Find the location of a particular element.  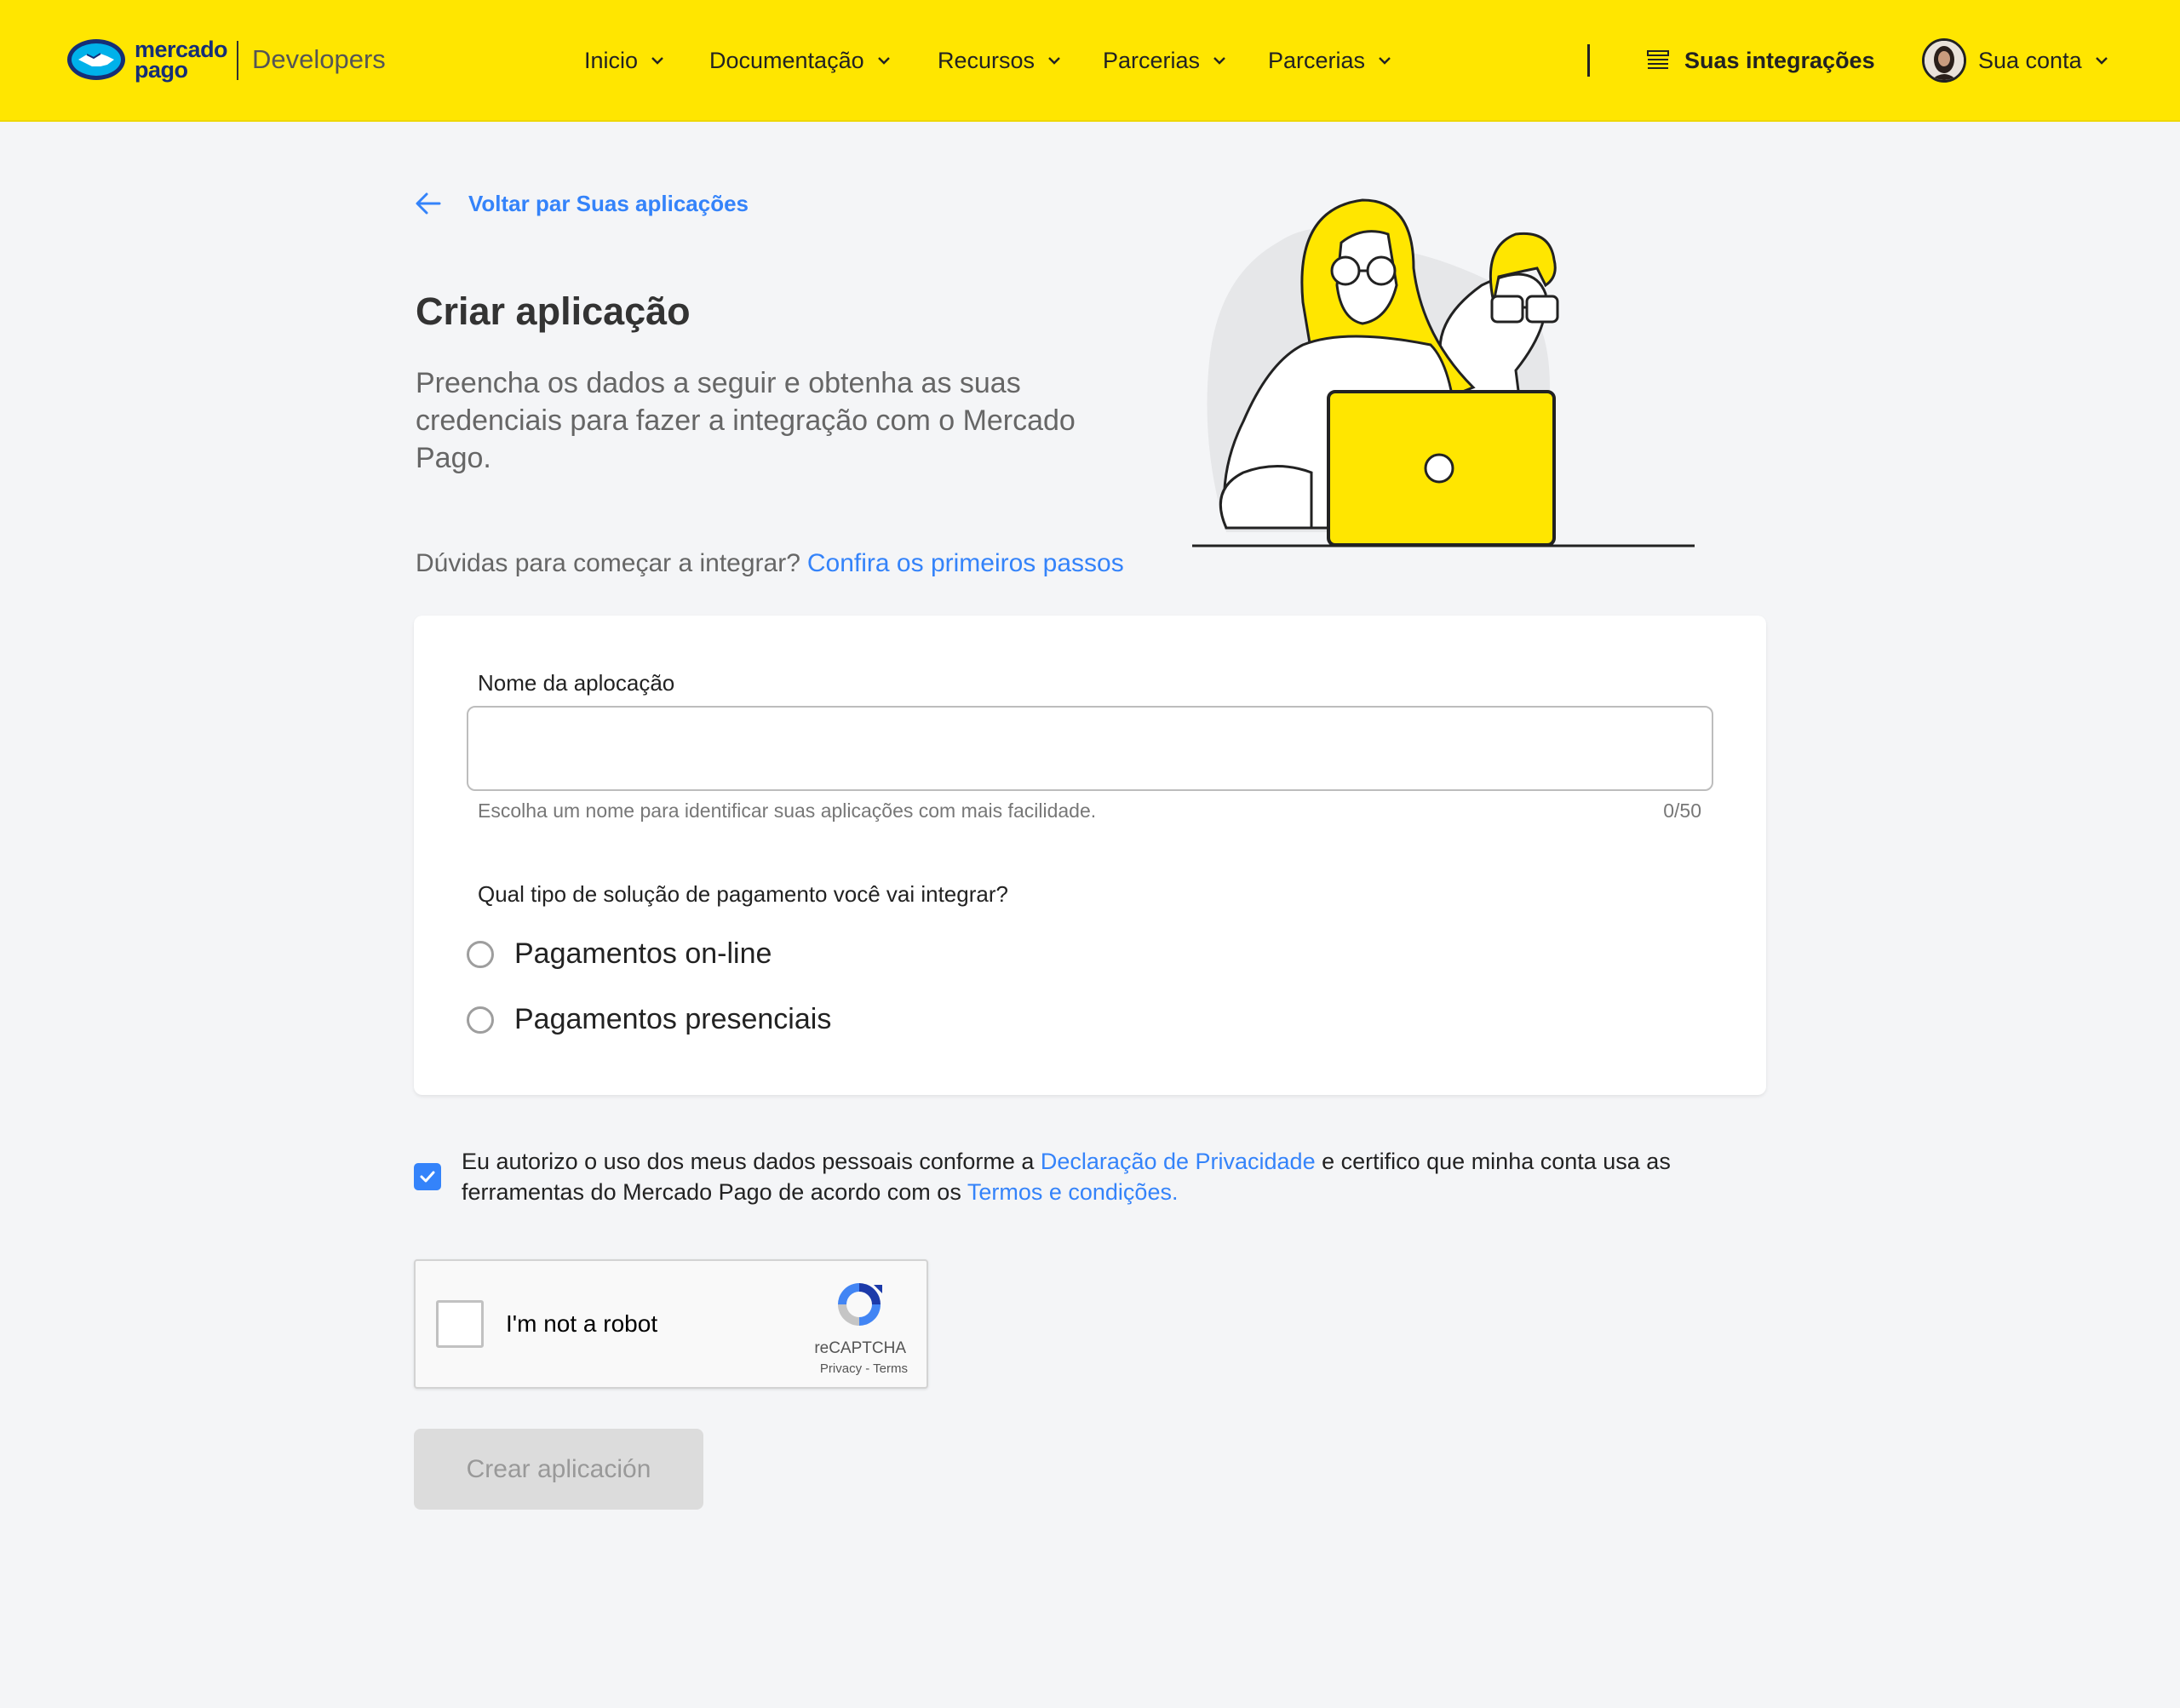

developers-illustration is located at coordinates (1443, 373).